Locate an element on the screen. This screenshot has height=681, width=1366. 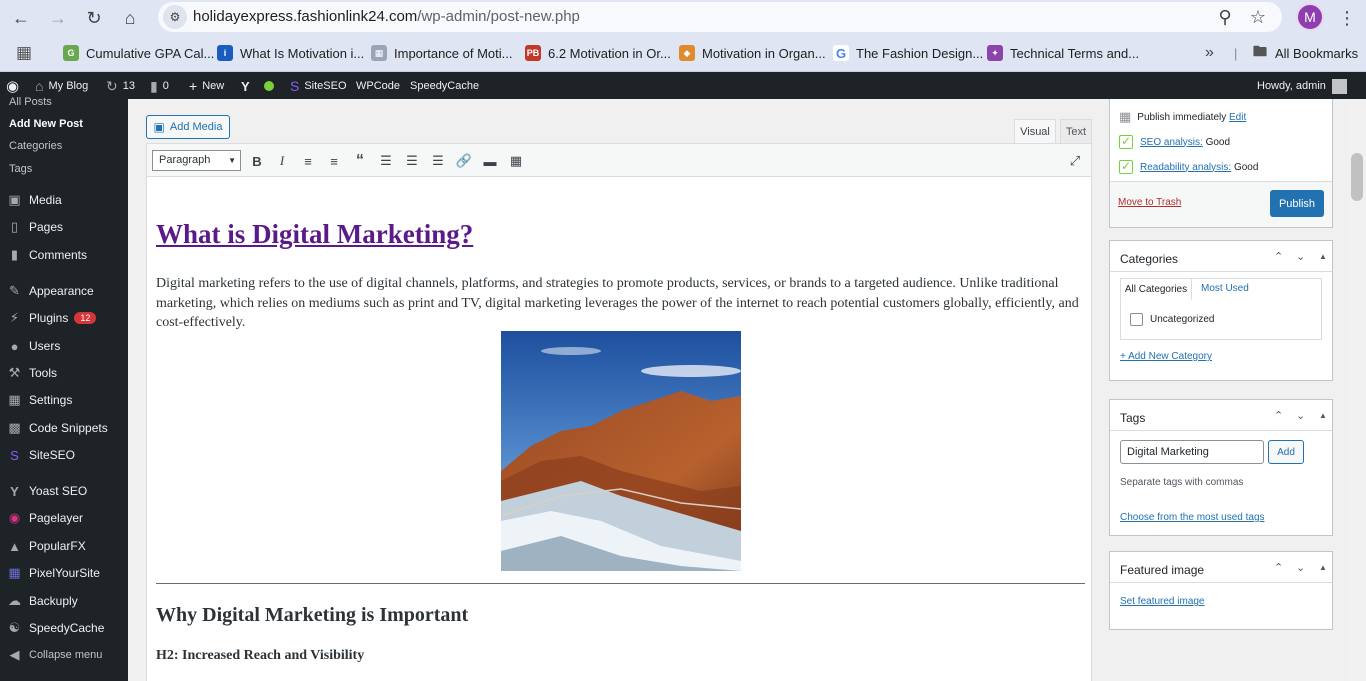
site-name-link: ⌂ My Blog is located at coordinates (61, 86).